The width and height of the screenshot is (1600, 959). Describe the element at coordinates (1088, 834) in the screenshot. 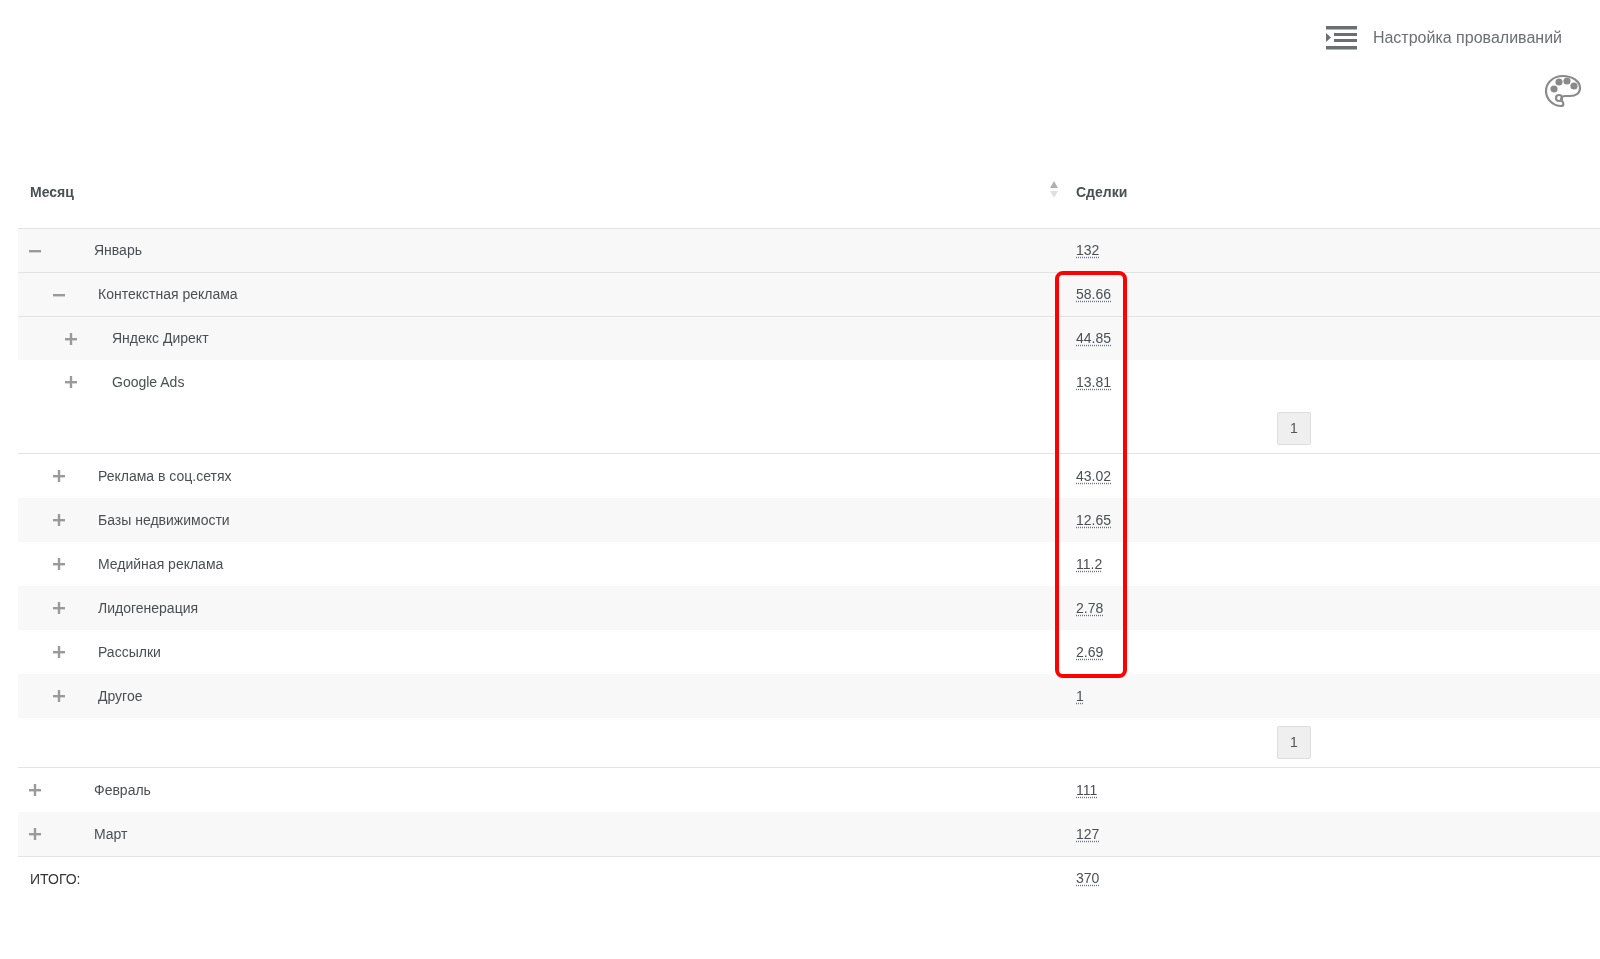

I see `deals-value: 127` at that location.